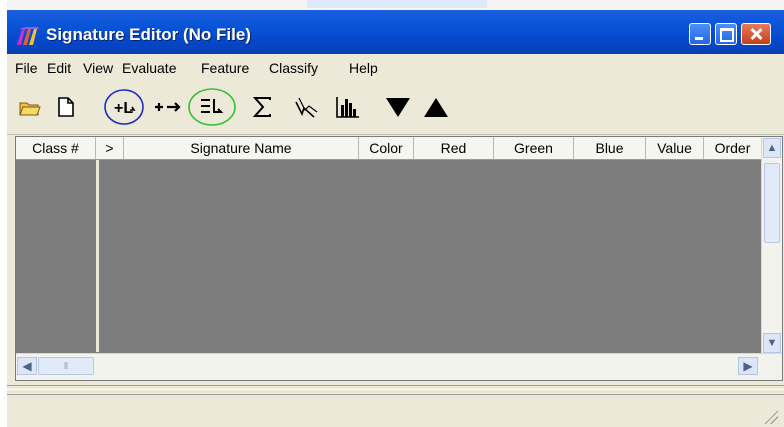 The width and height of the screenshot is (784, 427). What do you see at coordinates (225, 68) in the screenshot?
I see `menu-feature: Feature` at bounding box center [225, 68].